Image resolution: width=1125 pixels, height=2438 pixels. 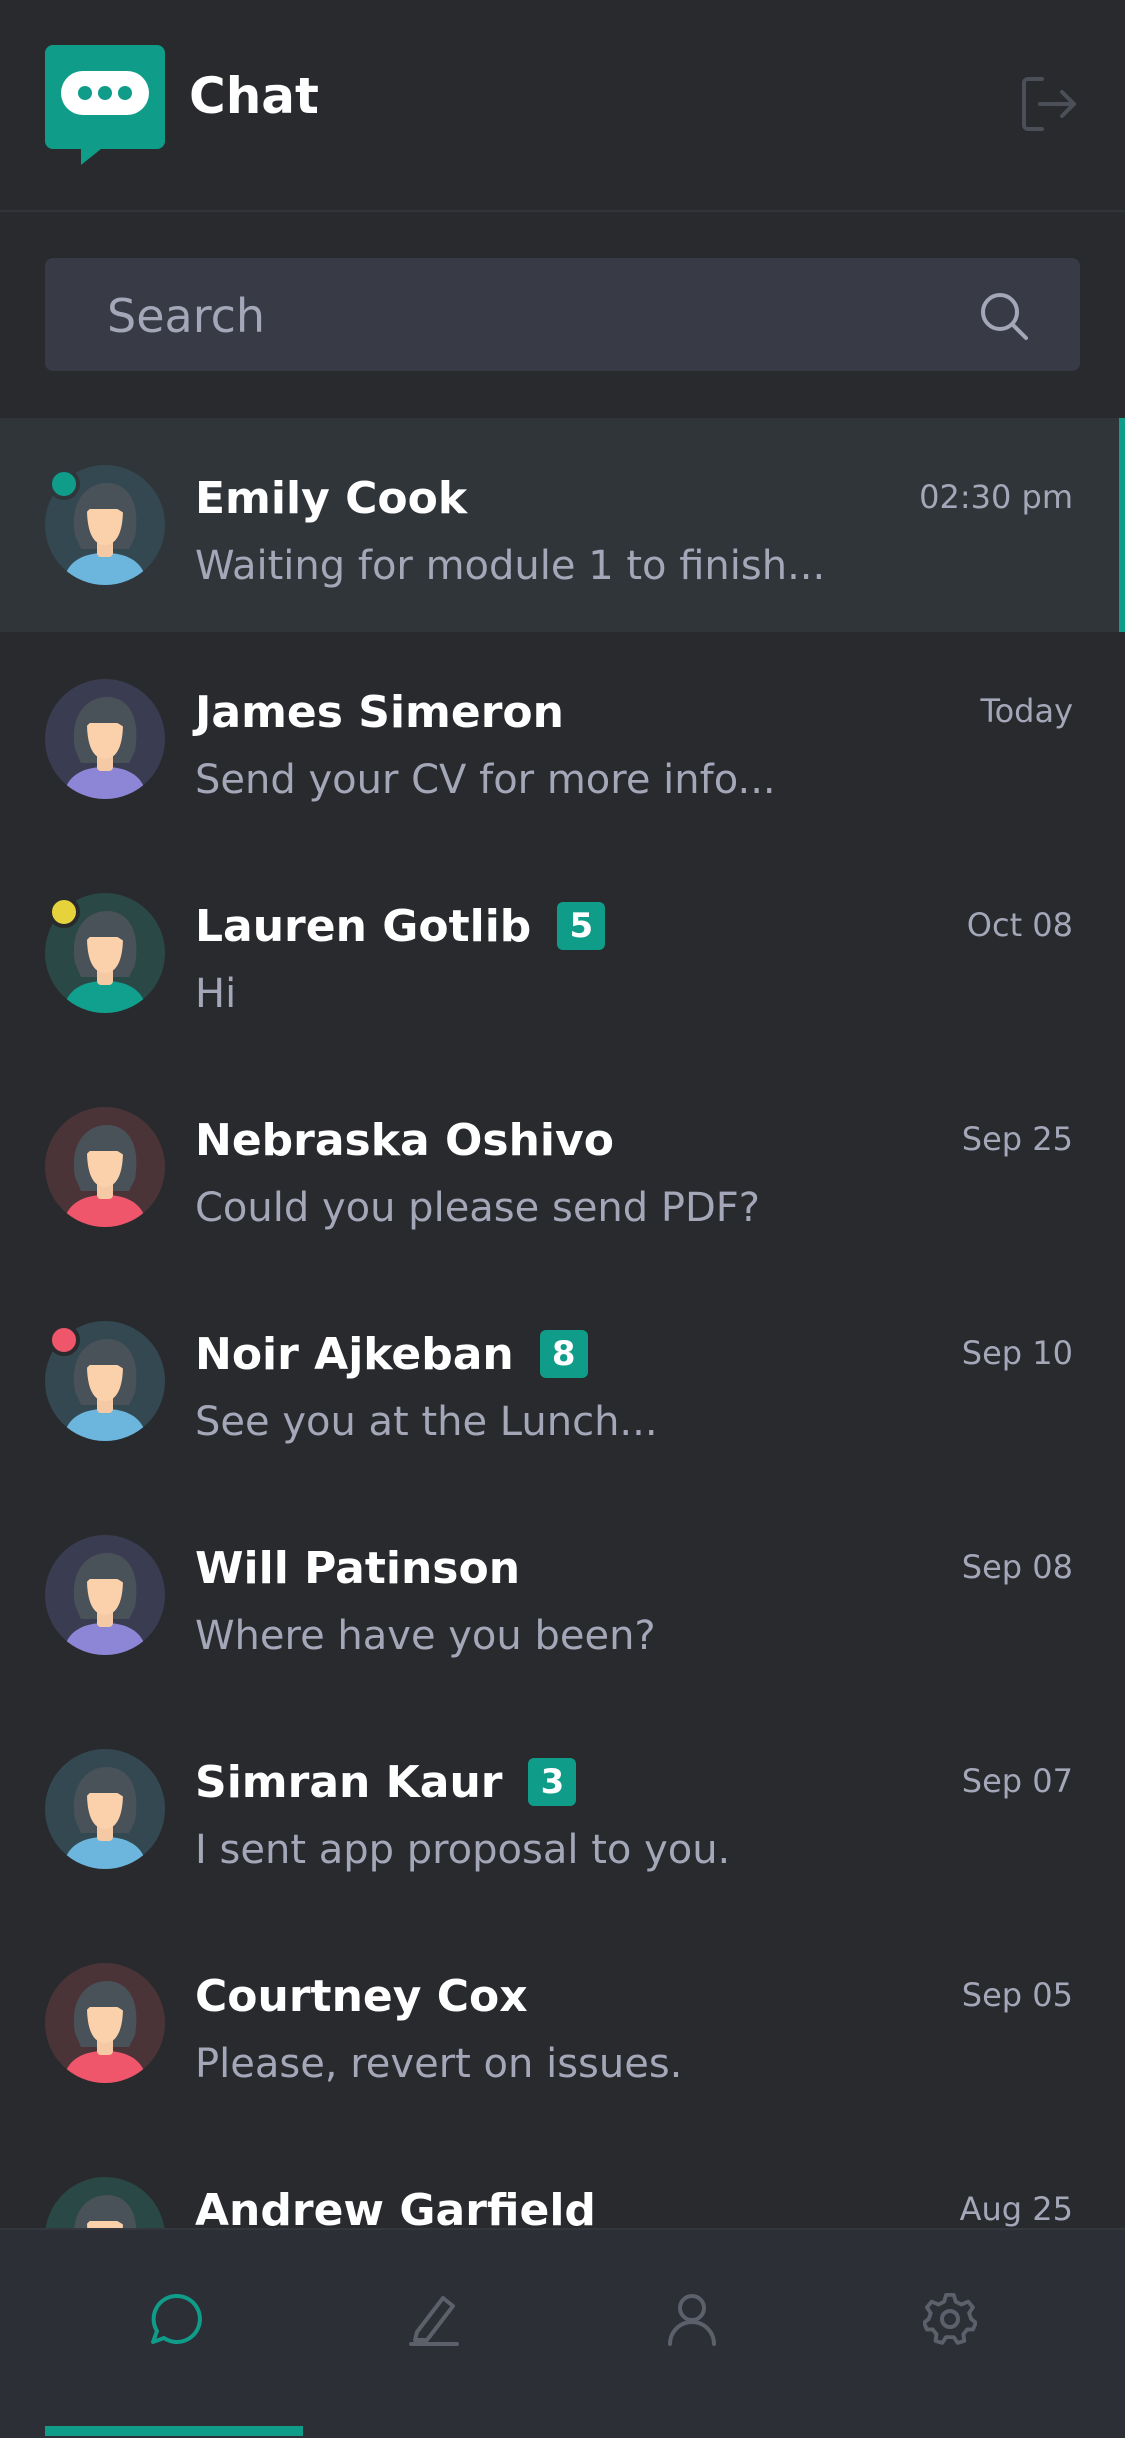 I want to click on contact-name-line: Andrew Garfield, so click(x=395, y=2203).